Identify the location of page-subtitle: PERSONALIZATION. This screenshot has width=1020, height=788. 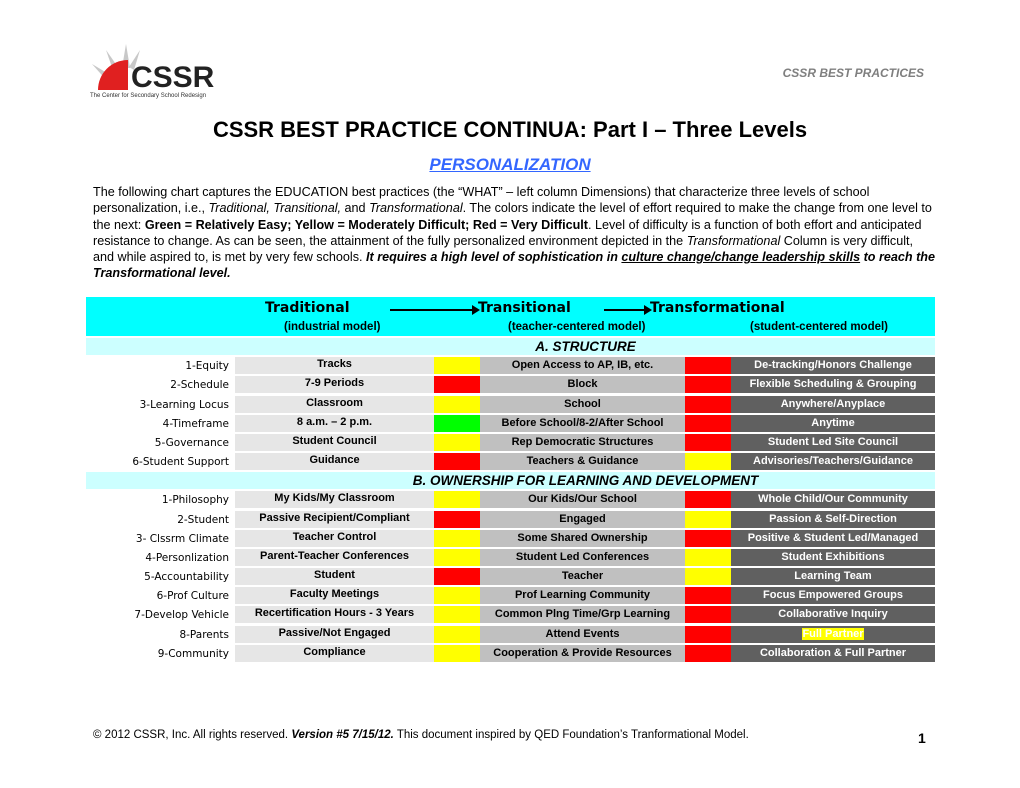
(510, 164).